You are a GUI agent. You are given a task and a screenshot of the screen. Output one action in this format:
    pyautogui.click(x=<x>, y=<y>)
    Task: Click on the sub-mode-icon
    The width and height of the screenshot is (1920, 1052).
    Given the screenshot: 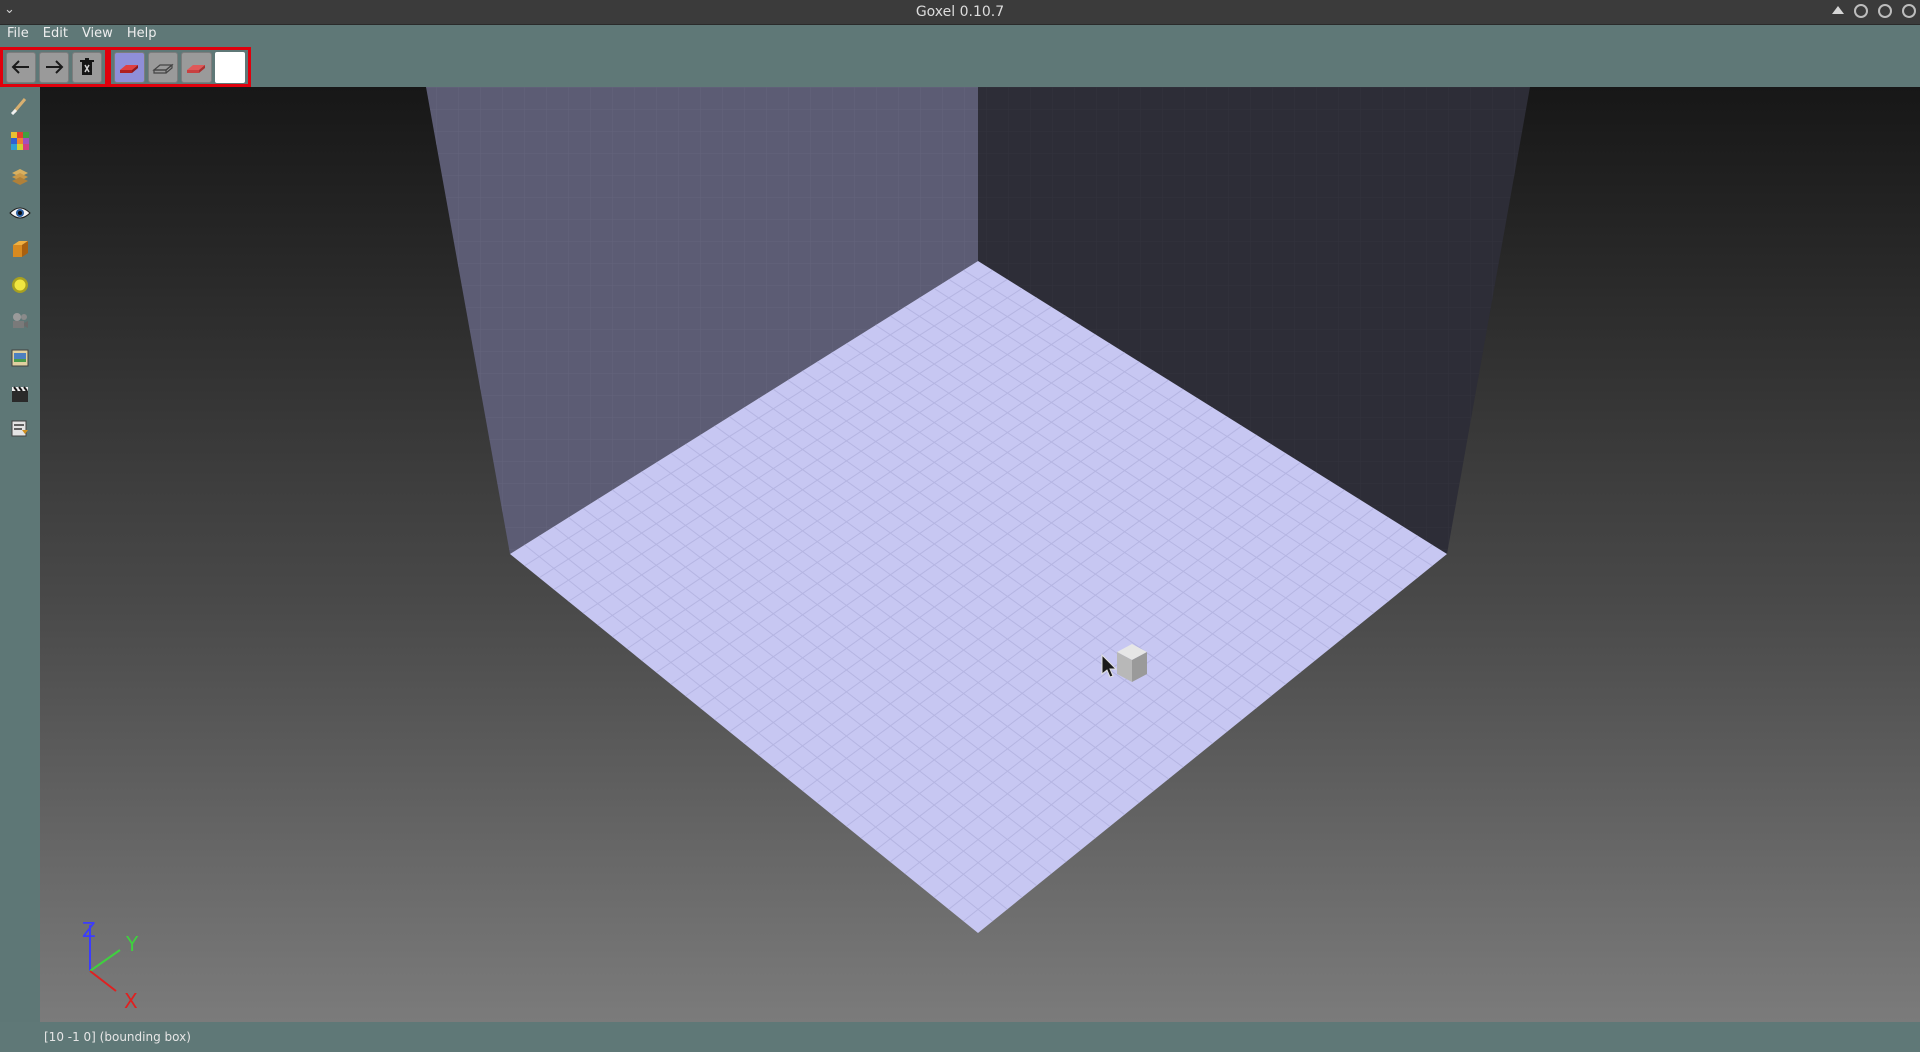 What is the action you would take?
    pyautogui.click(x=163, y=68)
    